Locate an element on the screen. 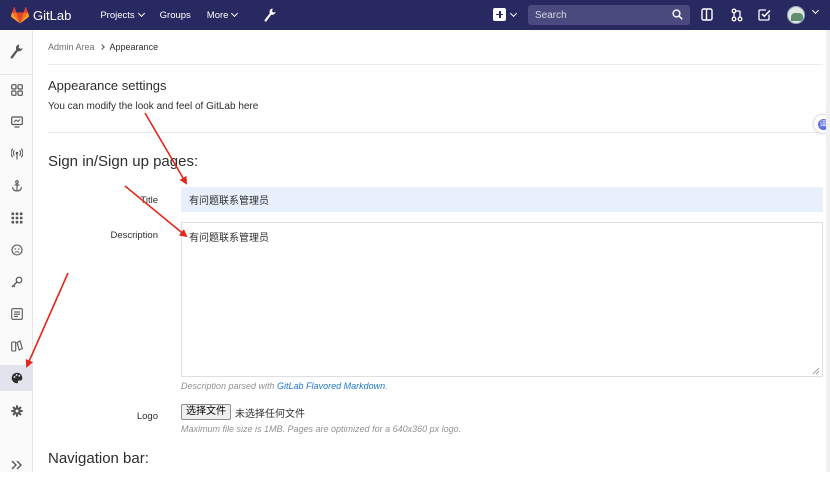  gitlab-logo: GitLab is located at coordinates (41, 15).